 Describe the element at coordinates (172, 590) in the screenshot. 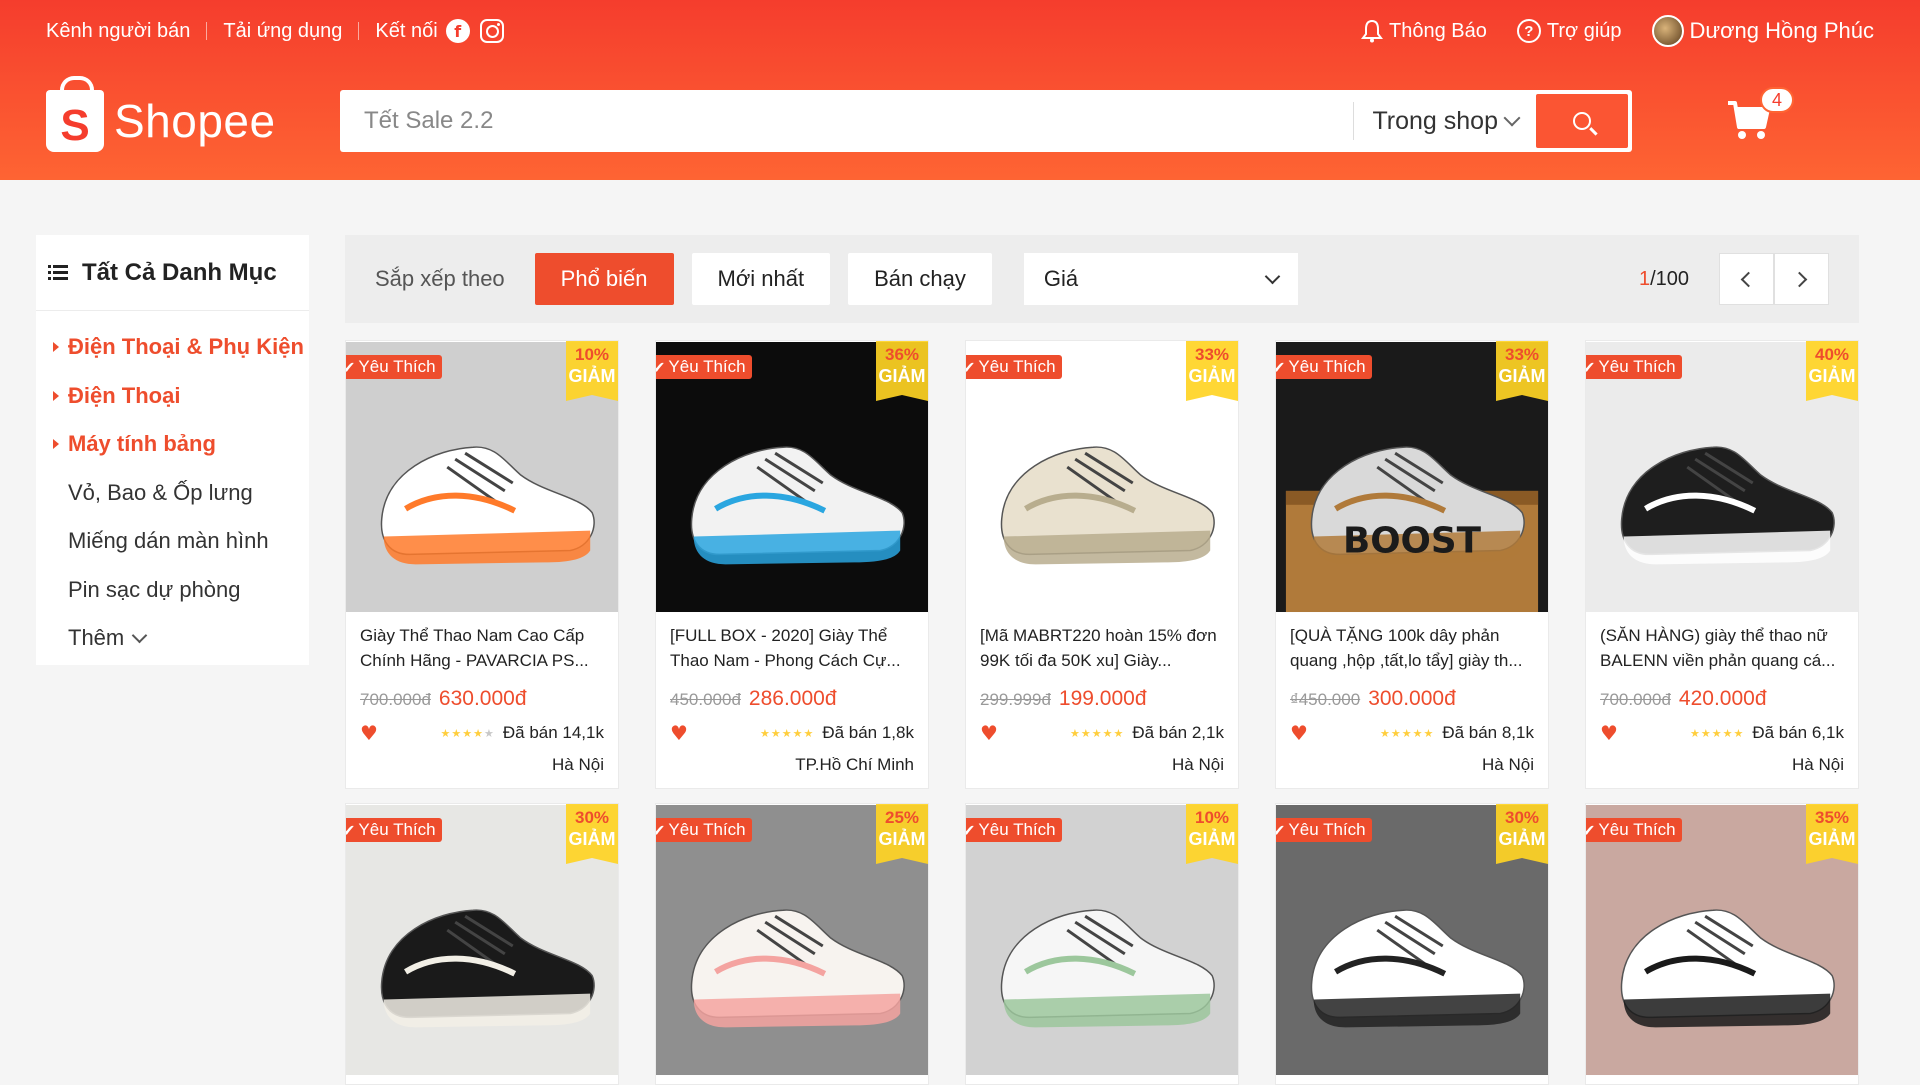

I see `sidebar-item-power-banks: Pin sạc dự phòng` at that location.